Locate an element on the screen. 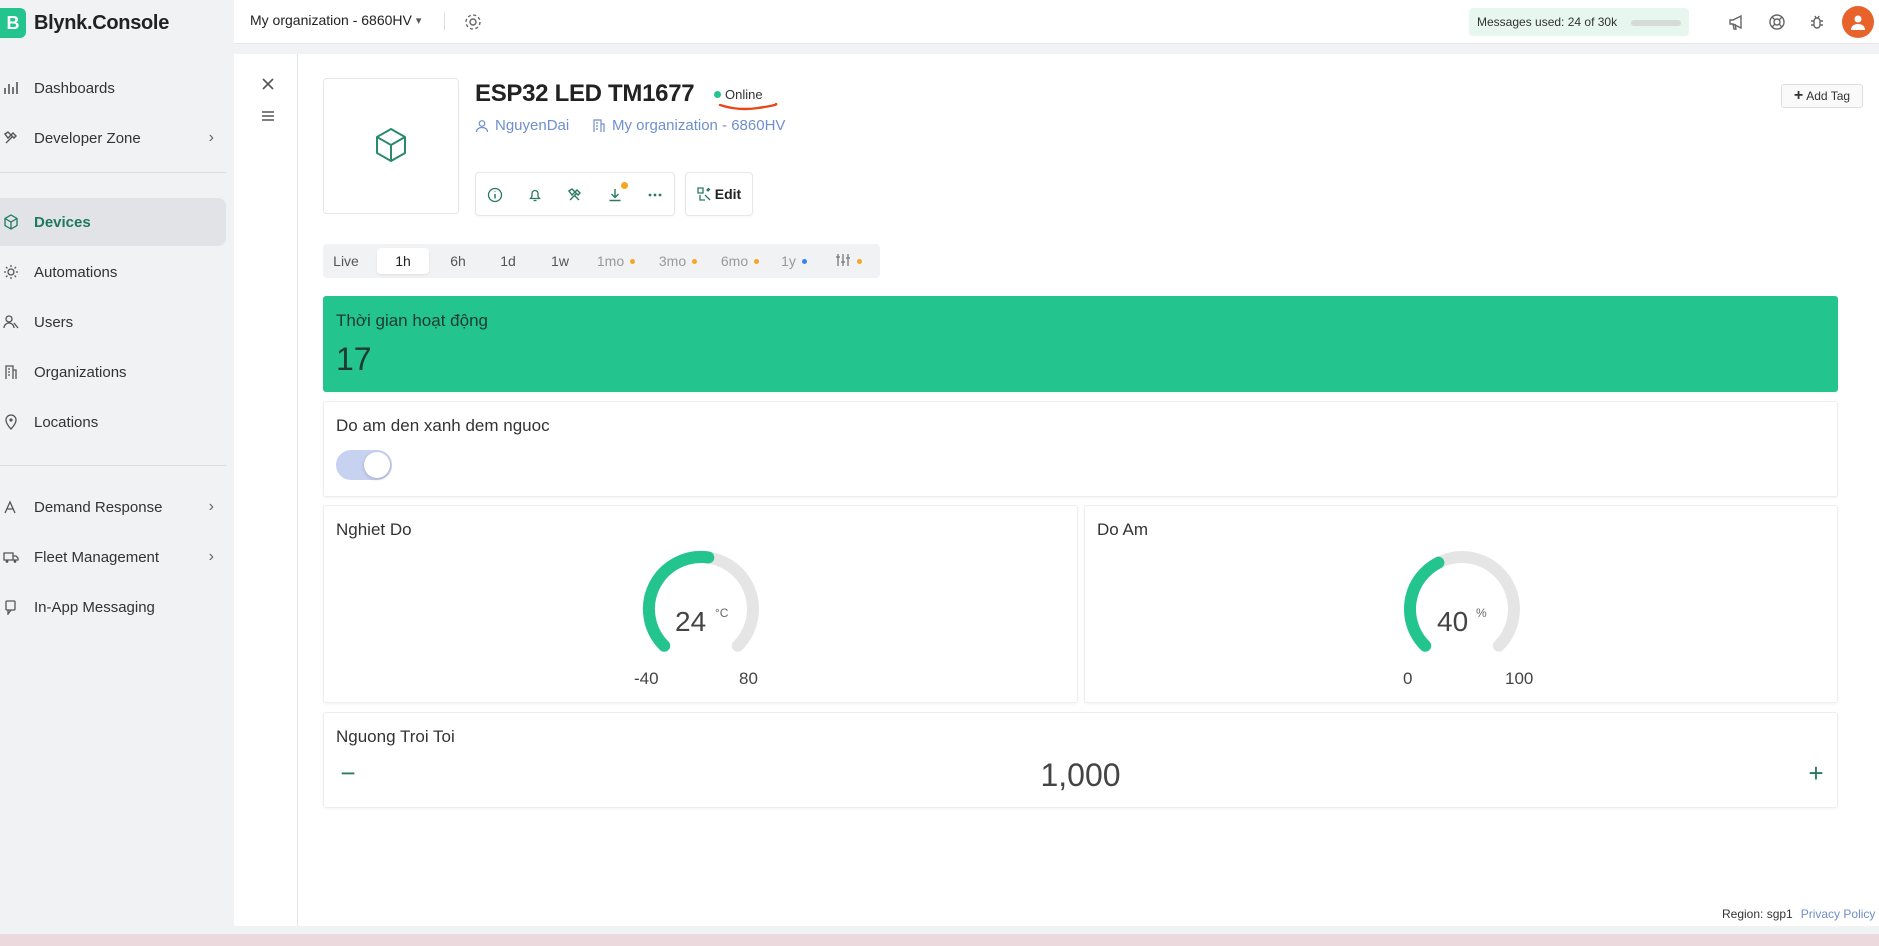 This screenshot has height=946, width=1879. sidebar-item-automations: Automations is located at coordinates (113, 272).